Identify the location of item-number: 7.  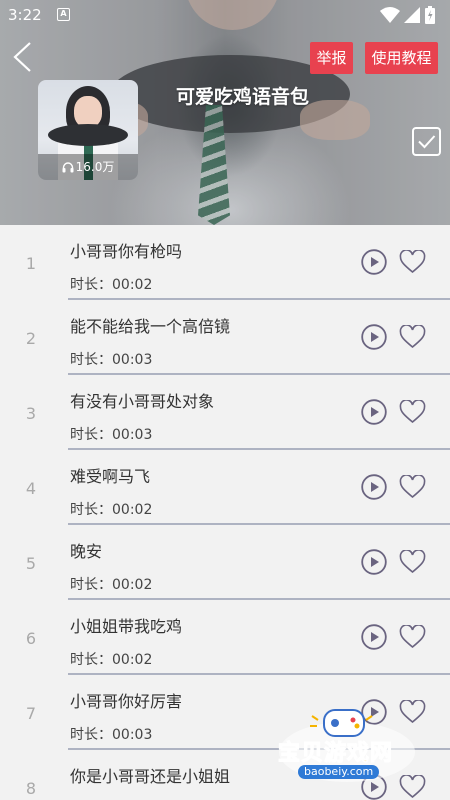
(31, 713).